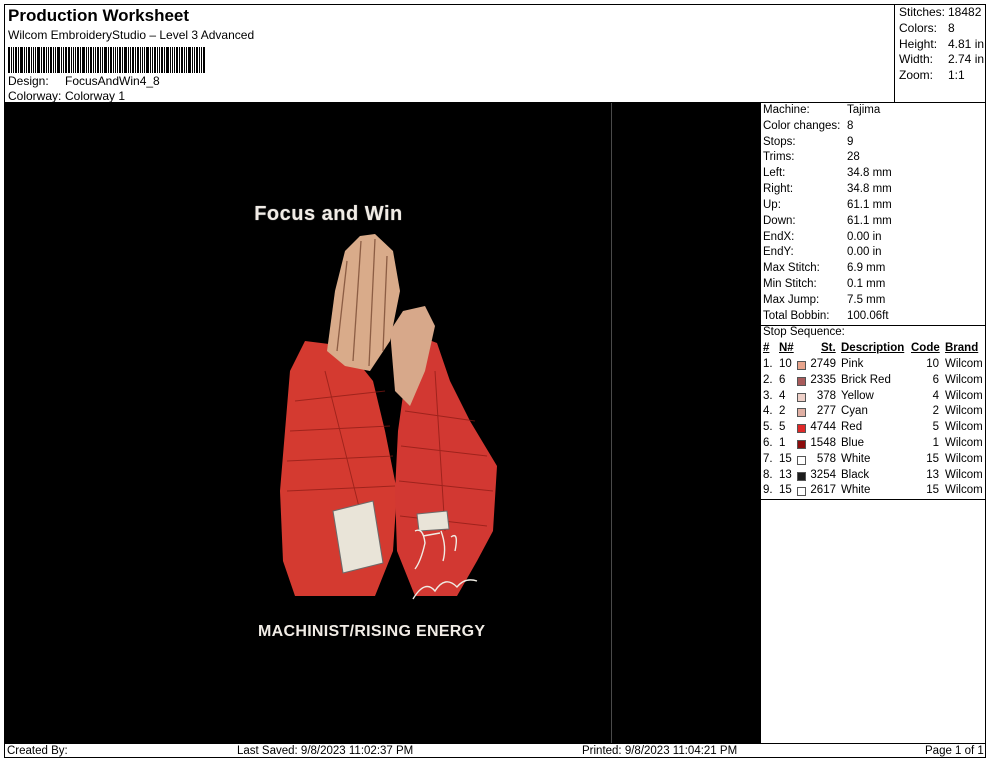  Describe the element at coordinates (772, 205) in the screenshot. I see `info-label: Up:` at that location.